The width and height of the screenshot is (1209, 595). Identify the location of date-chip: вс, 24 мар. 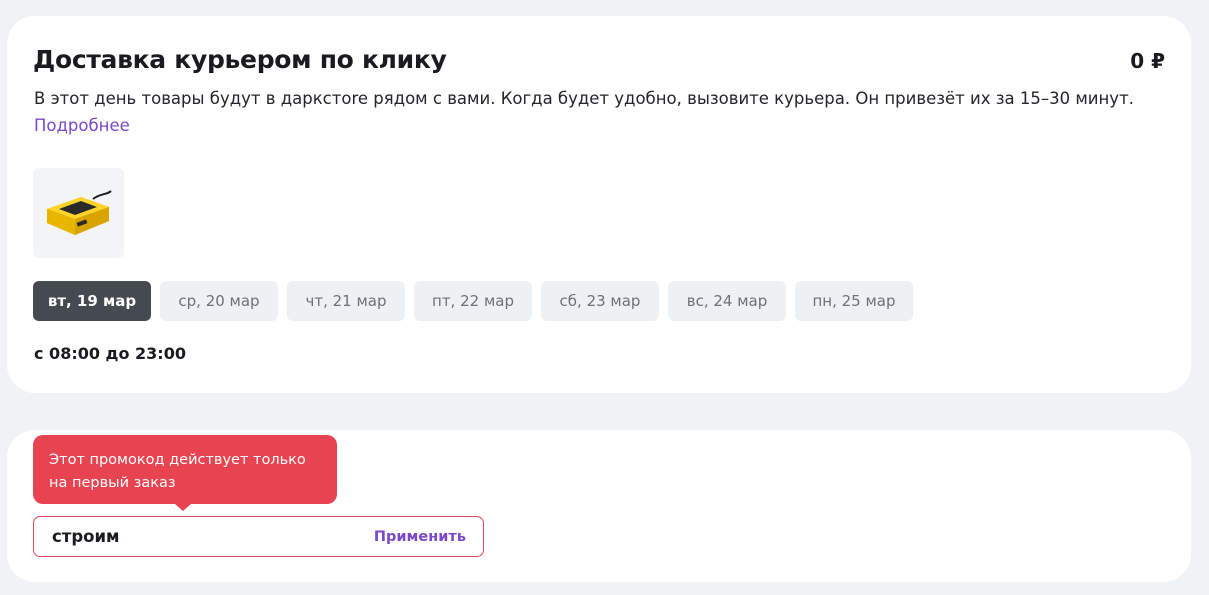
(727, 301).